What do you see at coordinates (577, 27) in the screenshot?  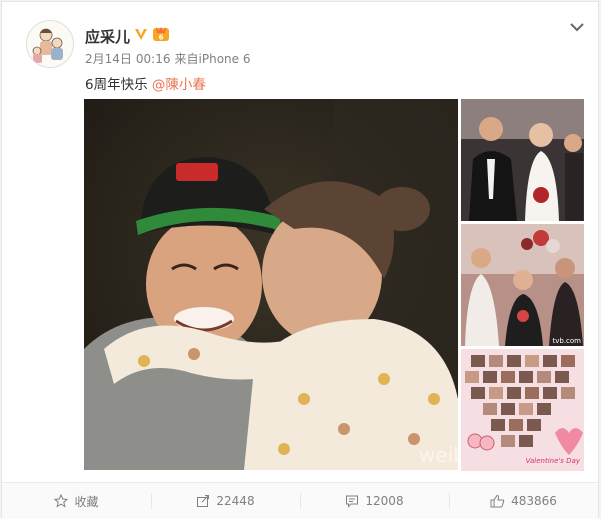 I see `chevron-down-icon` at bounding box center [577, 27].